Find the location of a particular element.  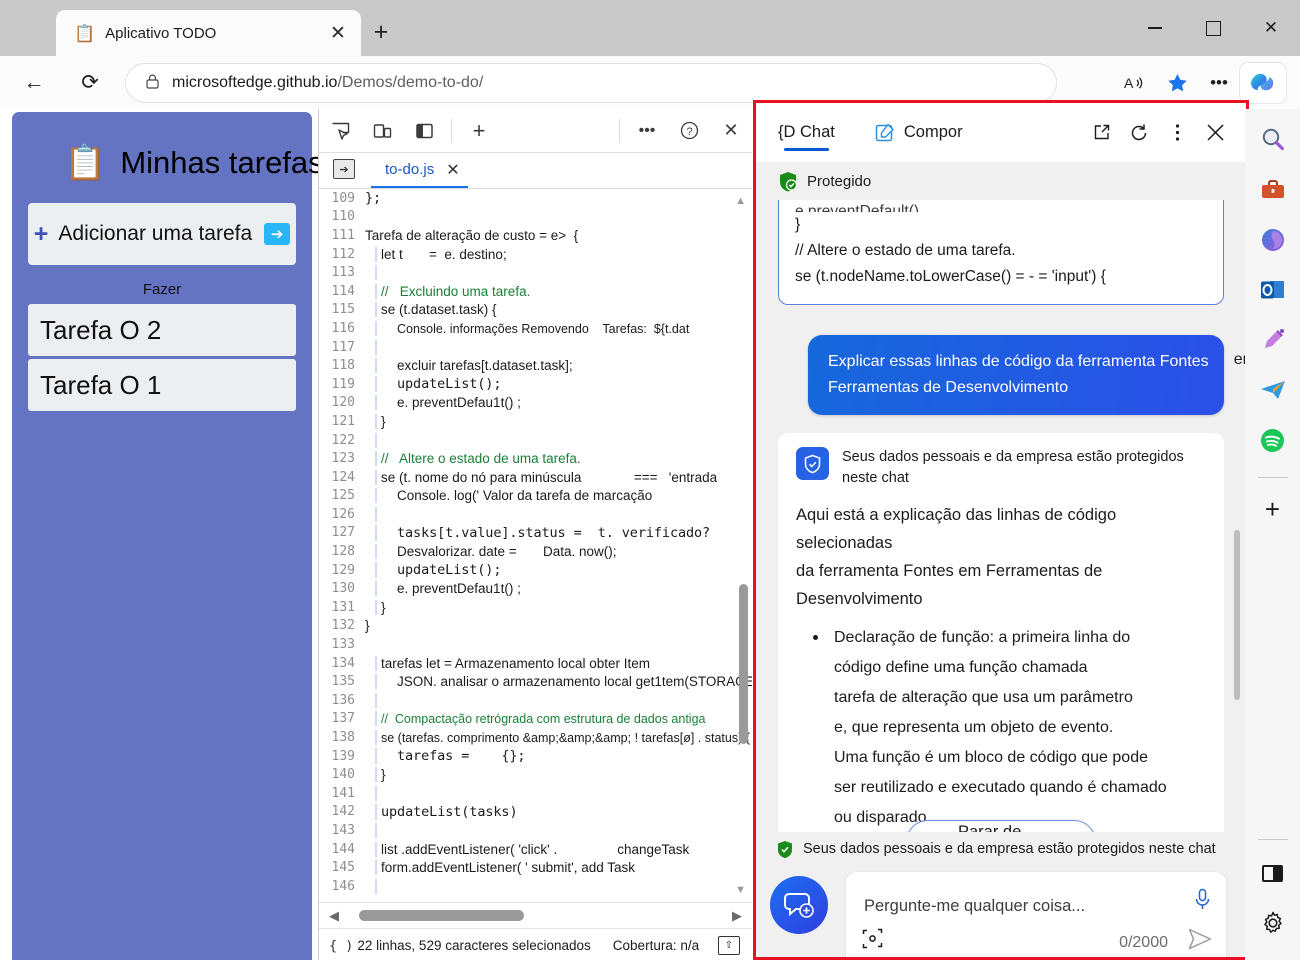

code-text: e. preventDefau1t() ; is located at coordinates (558, 403).